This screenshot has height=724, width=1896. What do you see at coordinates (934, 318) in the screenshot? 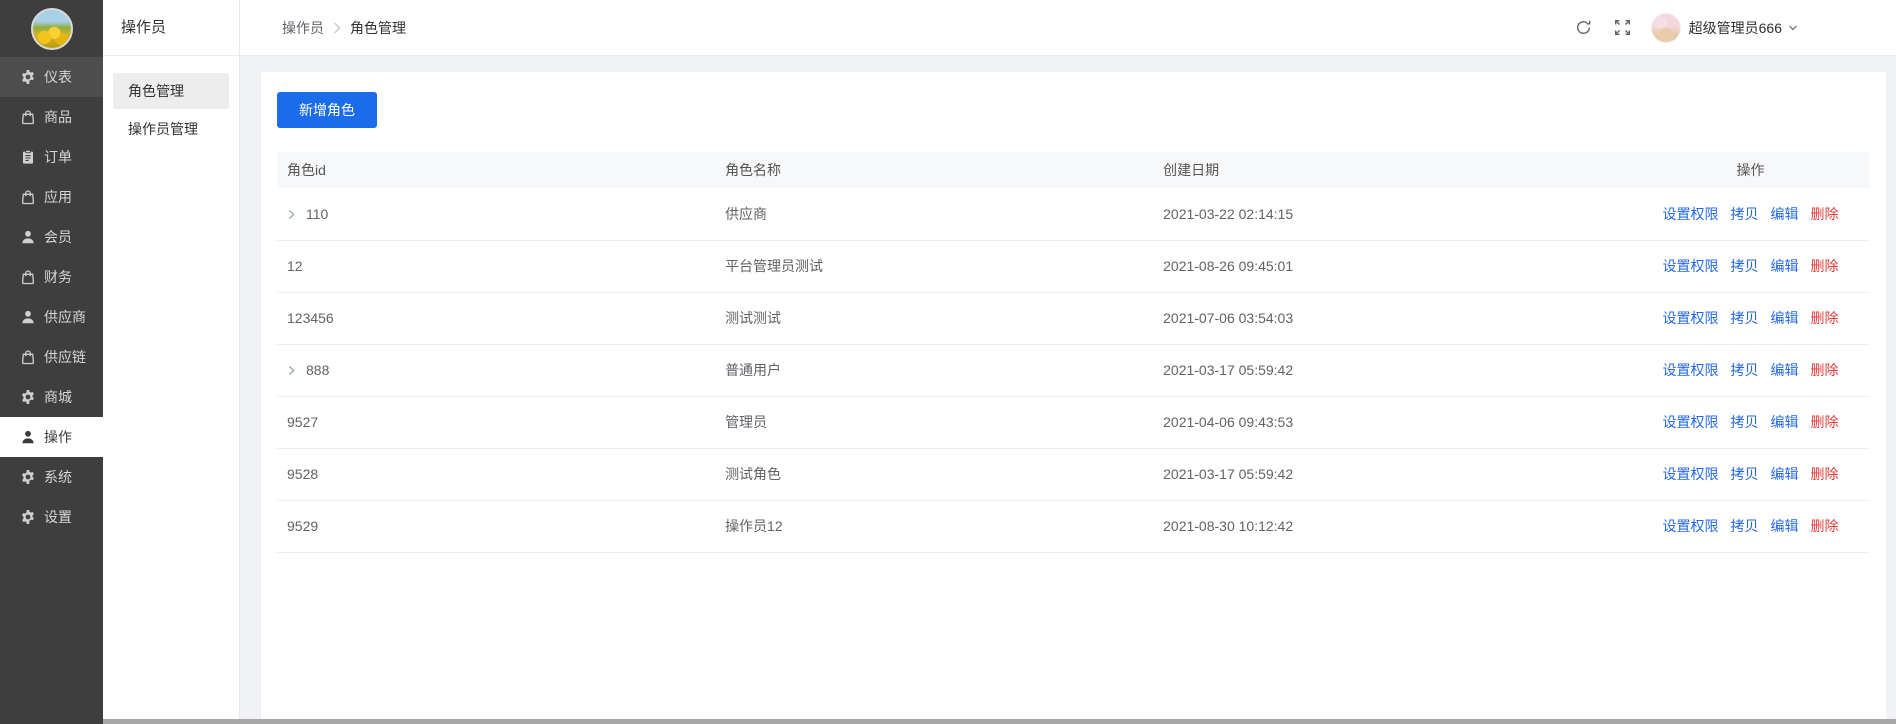
I see `role-name: 测试测试` at bounding box center [934, 318].